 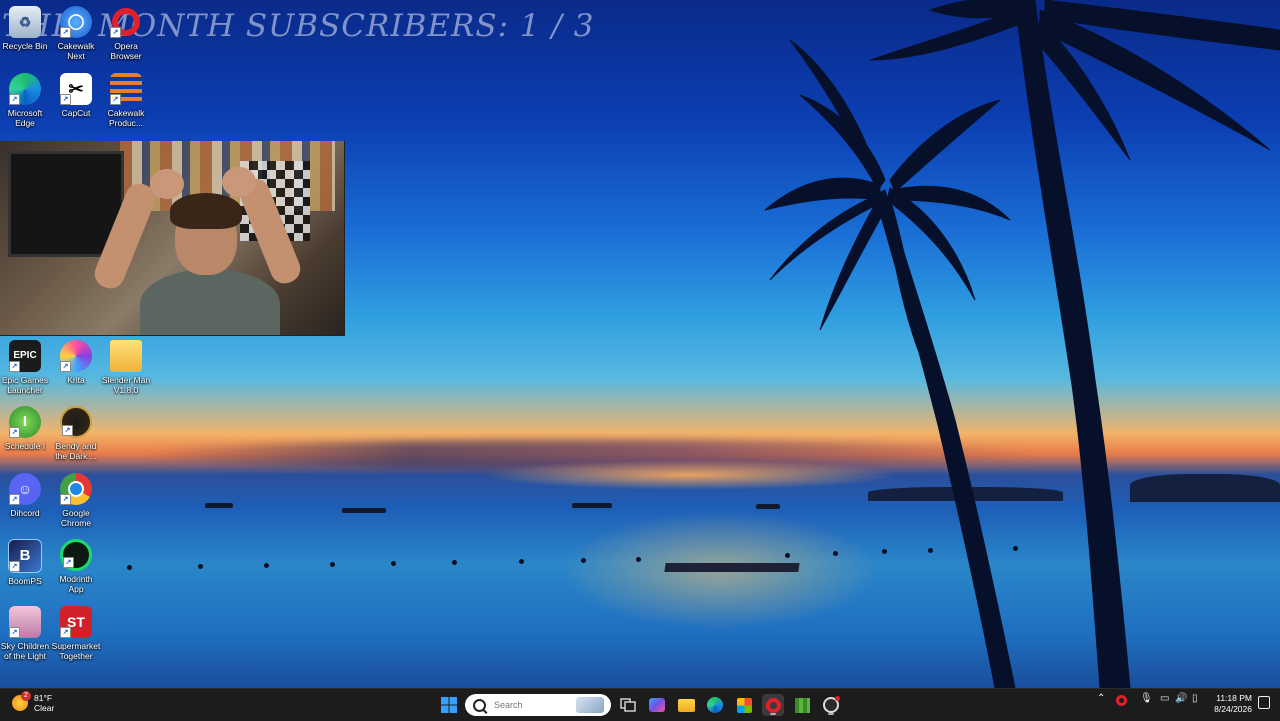 I want to click on file-explorer-button, so click(x=686, y=705).